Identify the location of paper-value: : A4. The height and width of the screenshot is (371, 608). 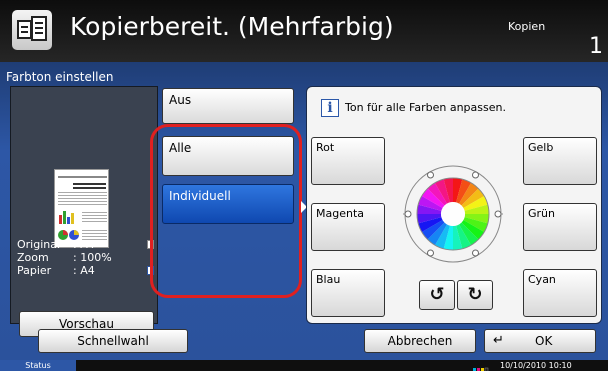
(84, 270).